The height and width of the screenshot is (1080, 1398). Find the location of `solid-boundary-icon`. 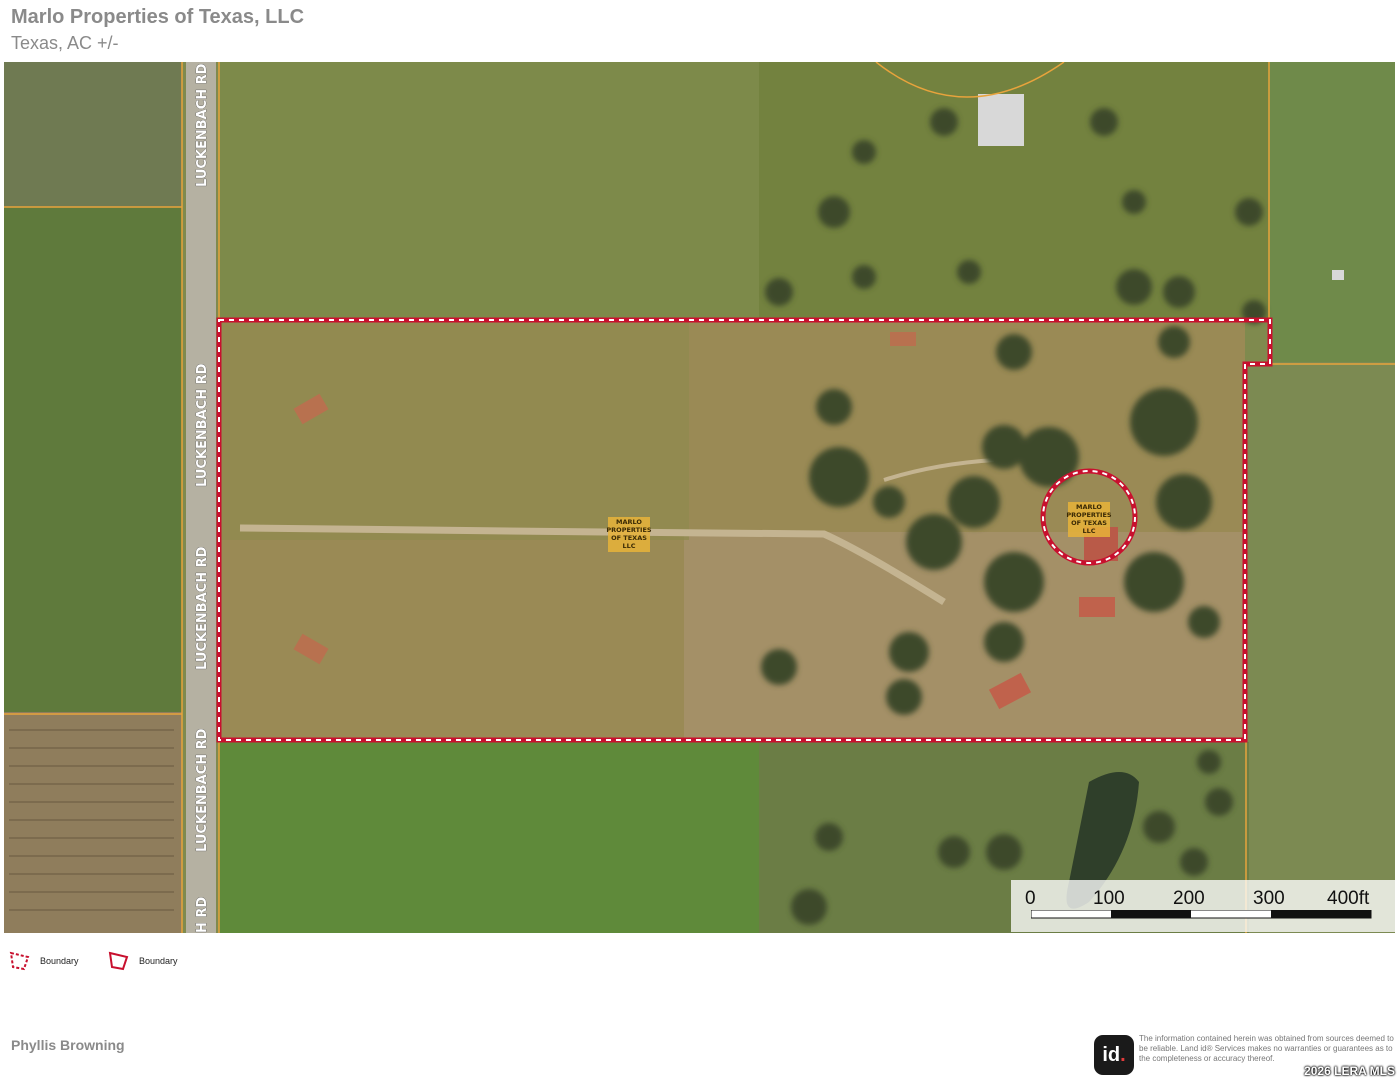

solid-boundary-icon is located at coordinates (118, 961).